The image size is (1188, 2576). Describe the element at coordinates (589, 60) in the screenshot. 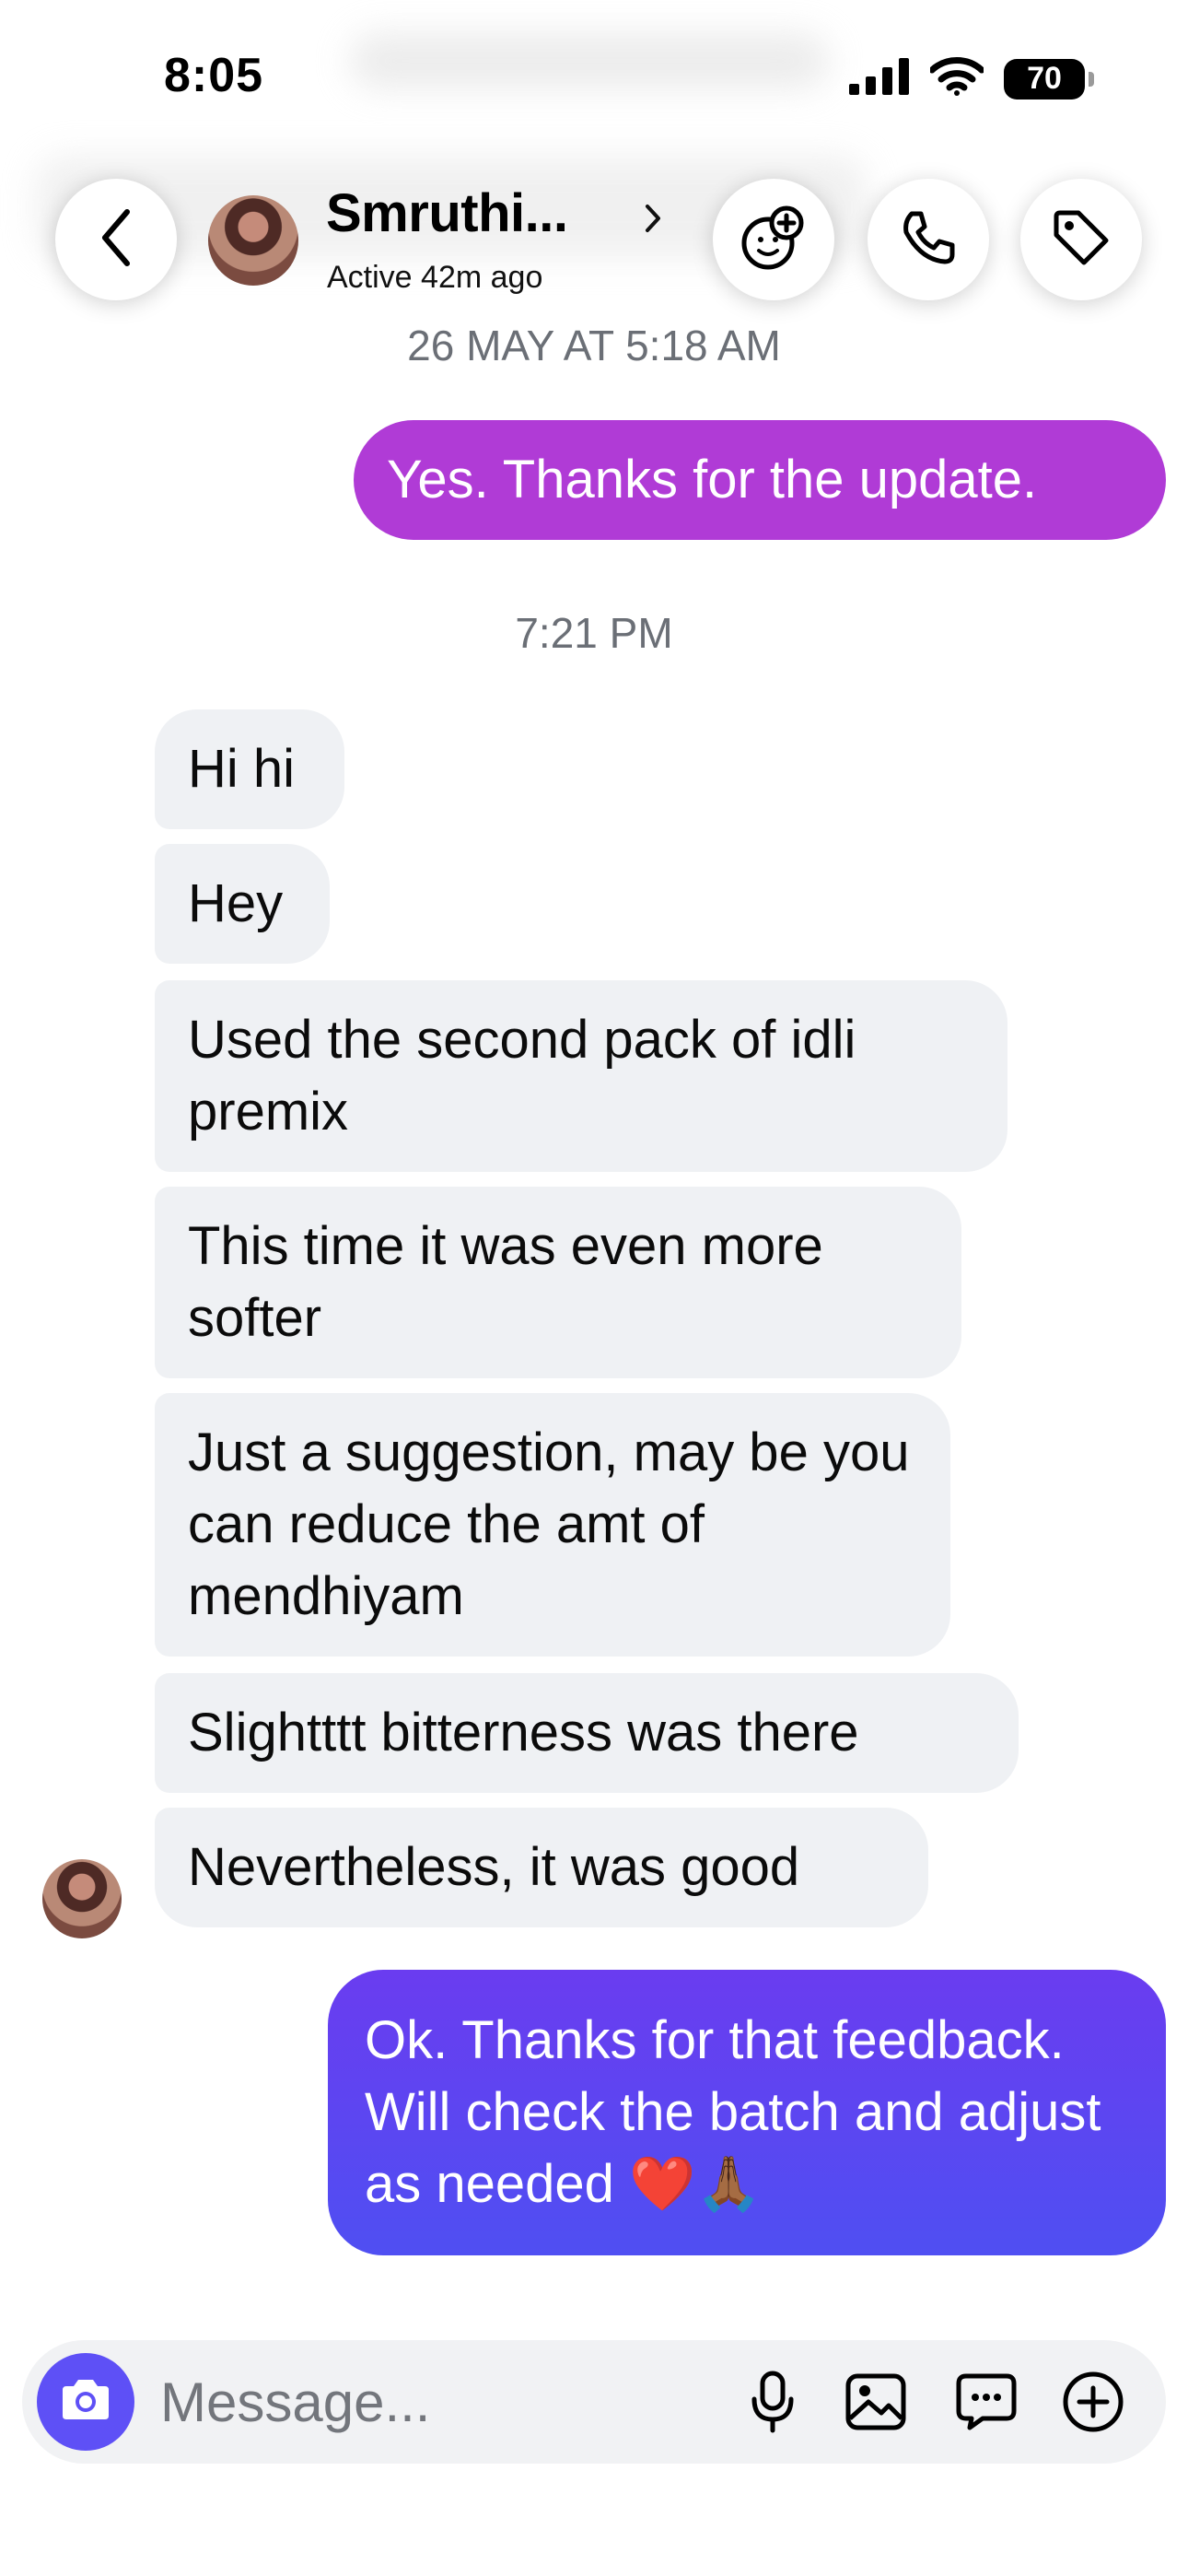

I see `blurred-banner` at that location.